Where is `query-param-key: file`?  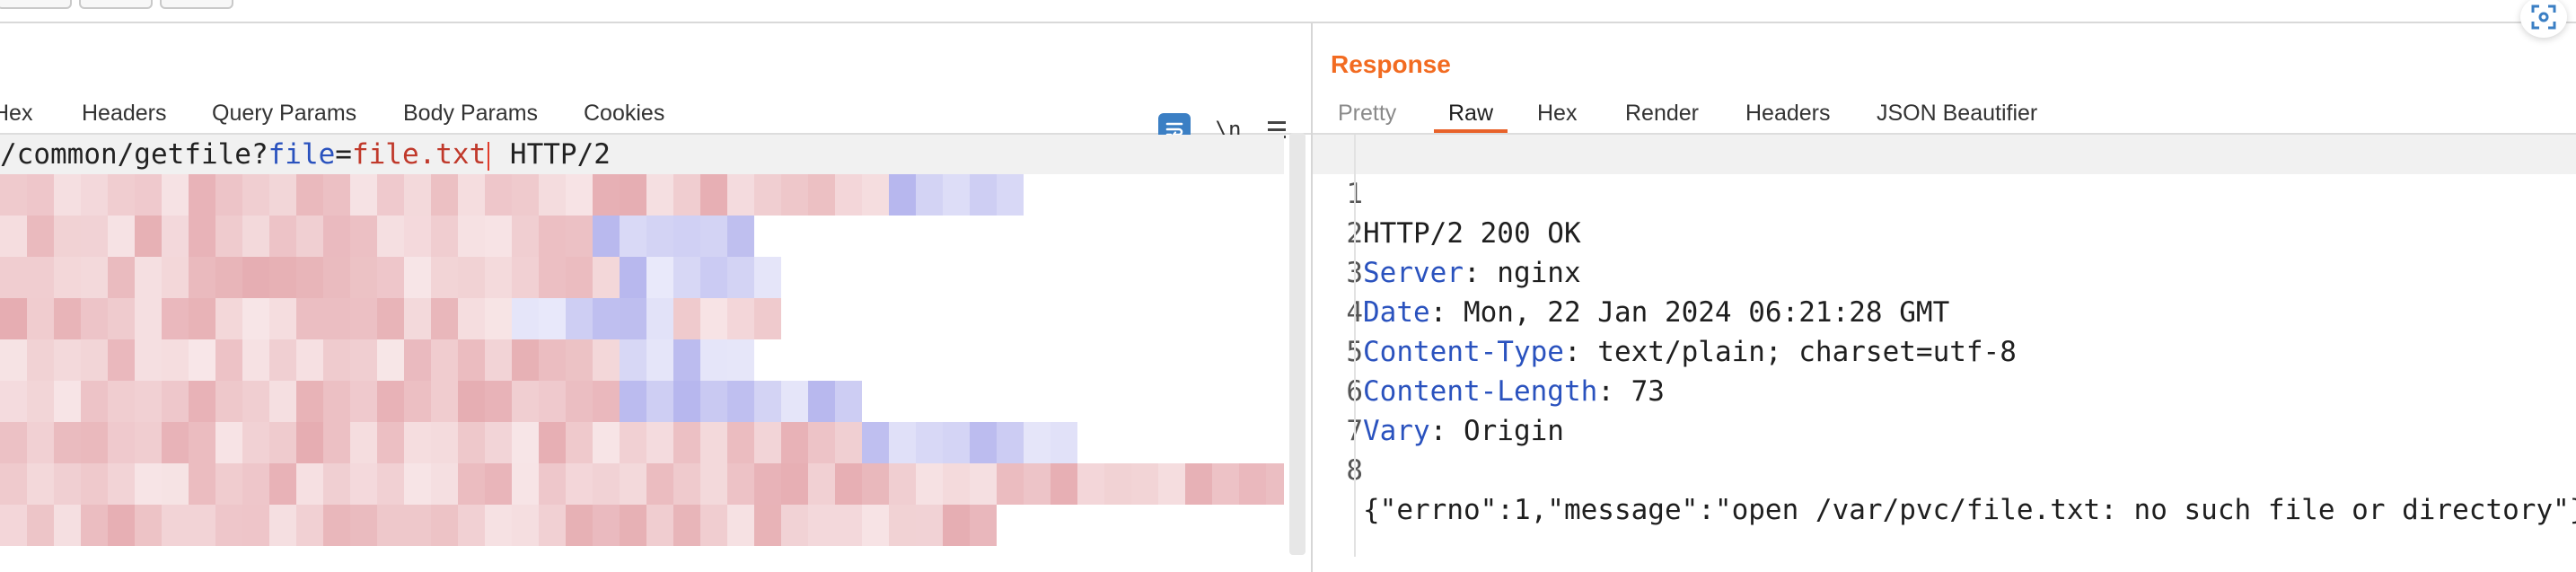 query-param-key: file is located at coordinates (302, 154).